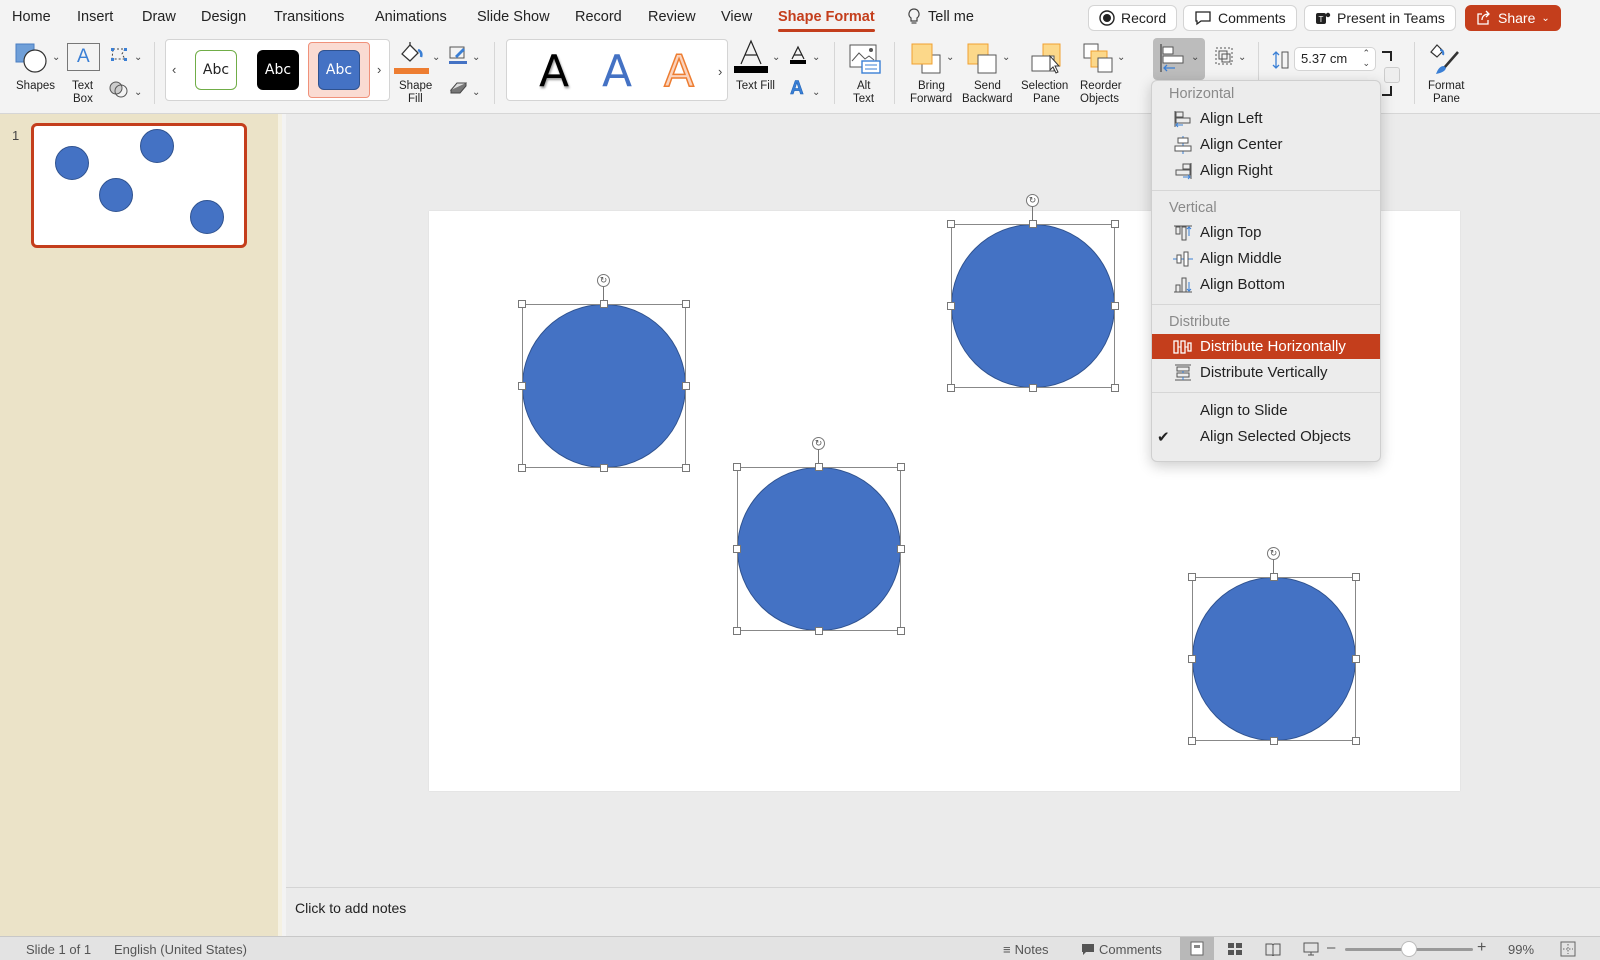 This screenshot has height=960, width=1600. What do you see at coordinates (1521, 949) in the screenshot?
I see `zoom-percent: 99%` at bounding box center [1521, 949].